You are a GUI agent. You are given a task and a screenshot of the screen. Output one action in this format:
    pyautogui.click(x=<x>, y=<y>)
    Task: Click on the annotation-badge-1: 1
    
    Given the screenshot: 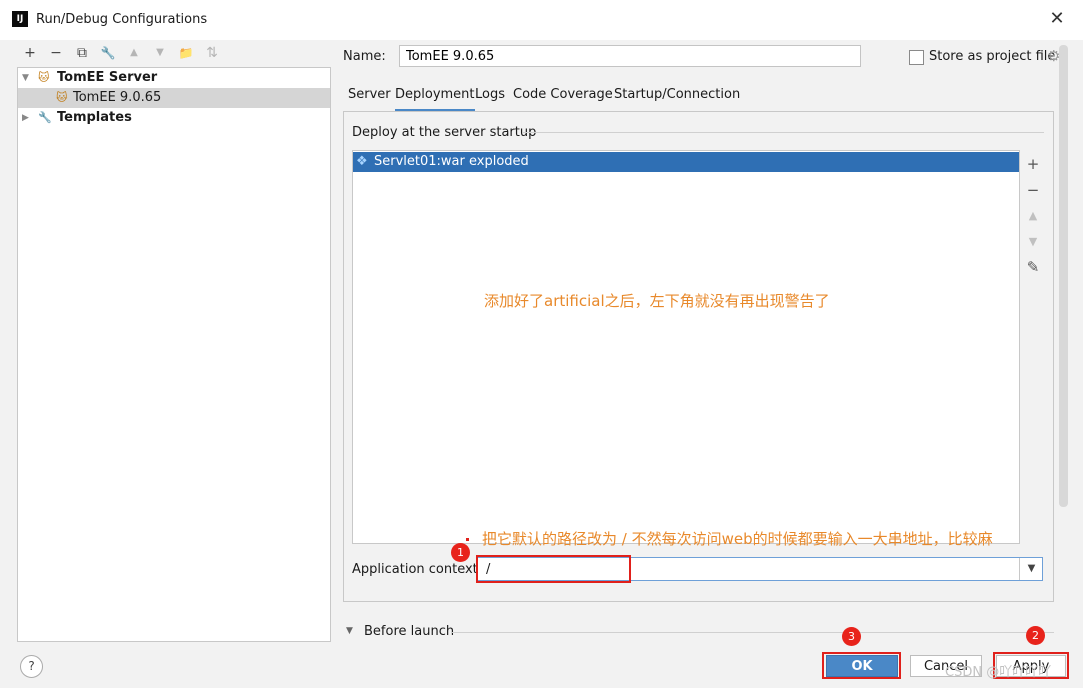 What is the action you would take?
    pyautogui.click(x=460, y=552)
    